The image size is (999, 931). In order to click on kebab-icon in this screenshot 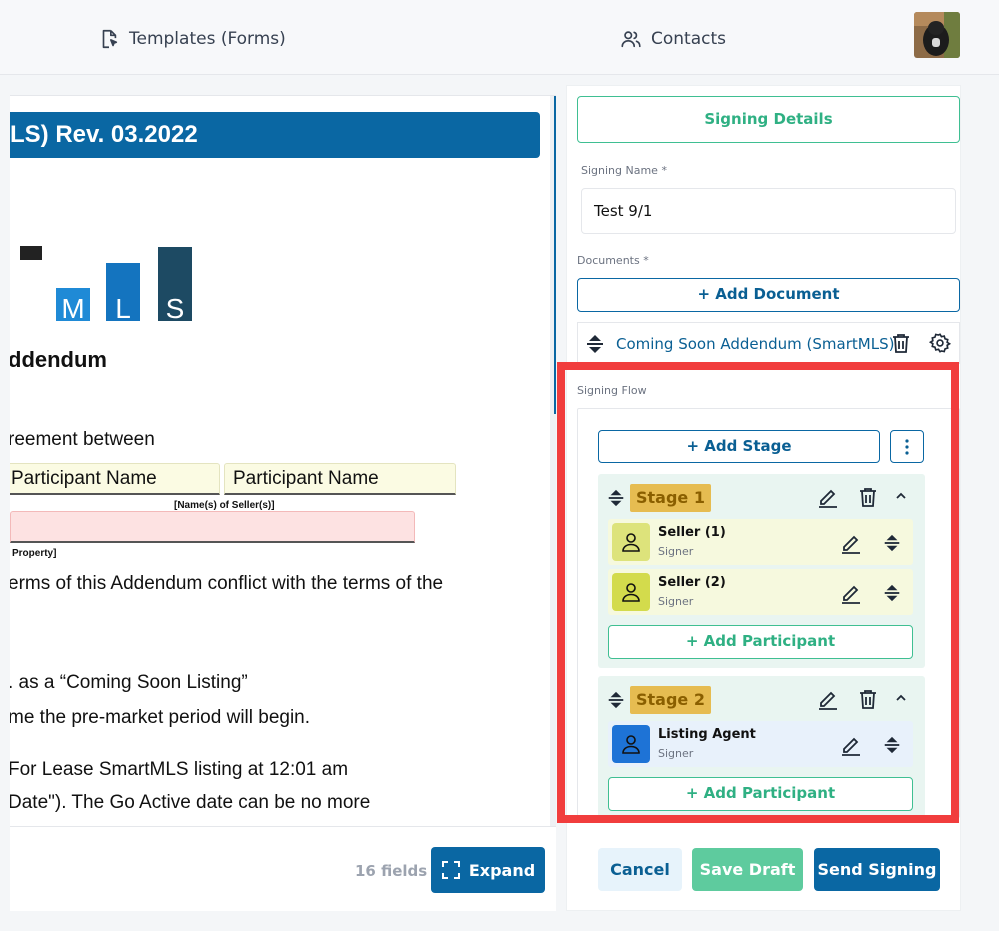, I will do `click(907, 446)`.